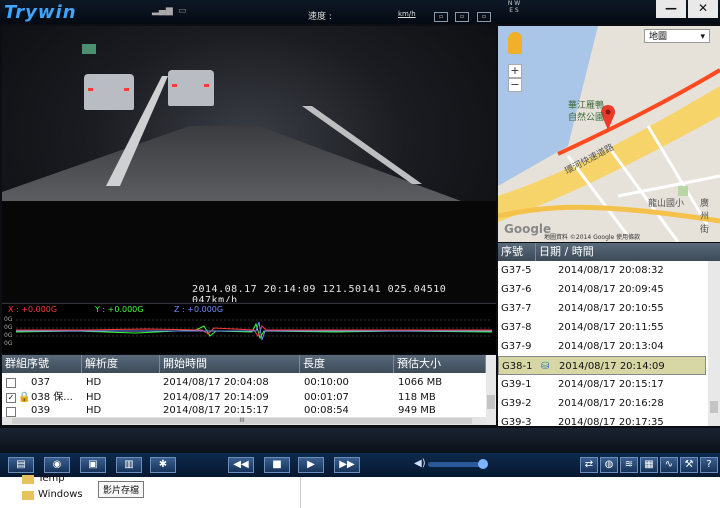  I want to click on street-view-icon, so click(515, 43).